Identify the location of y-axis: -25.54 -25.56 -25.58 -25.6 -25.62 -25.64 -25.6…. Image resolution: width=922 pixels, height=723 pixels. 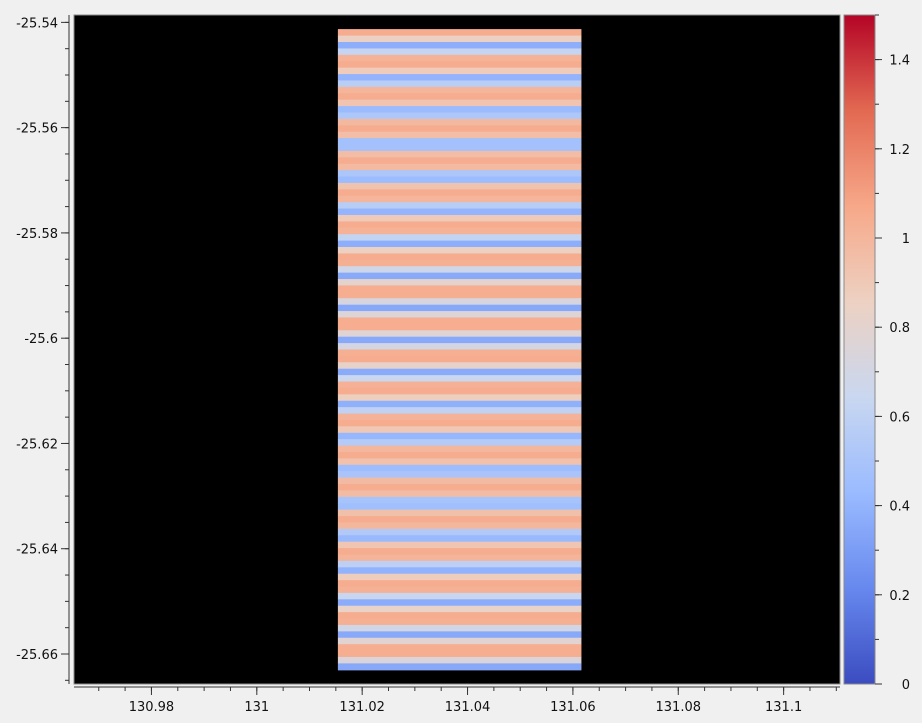
(43, 349).